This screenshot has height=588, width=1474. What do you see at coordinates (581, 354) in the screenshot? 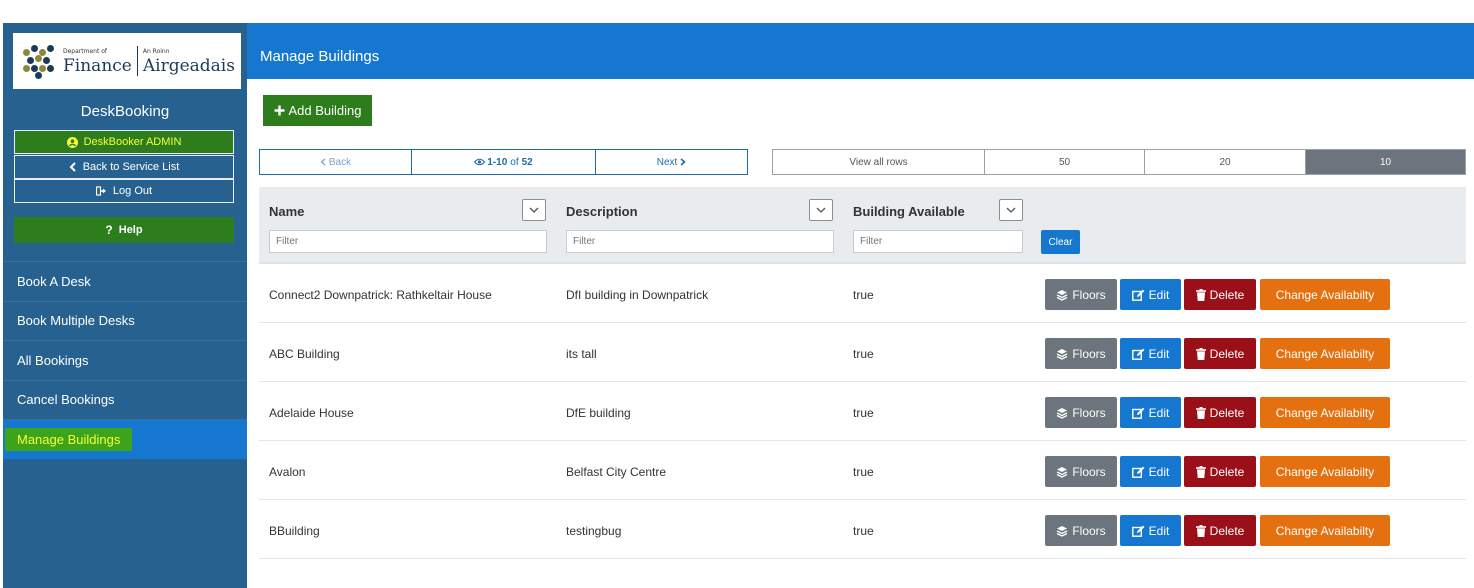
I see `cell-description: its tall` at bounding box center [581, 354].